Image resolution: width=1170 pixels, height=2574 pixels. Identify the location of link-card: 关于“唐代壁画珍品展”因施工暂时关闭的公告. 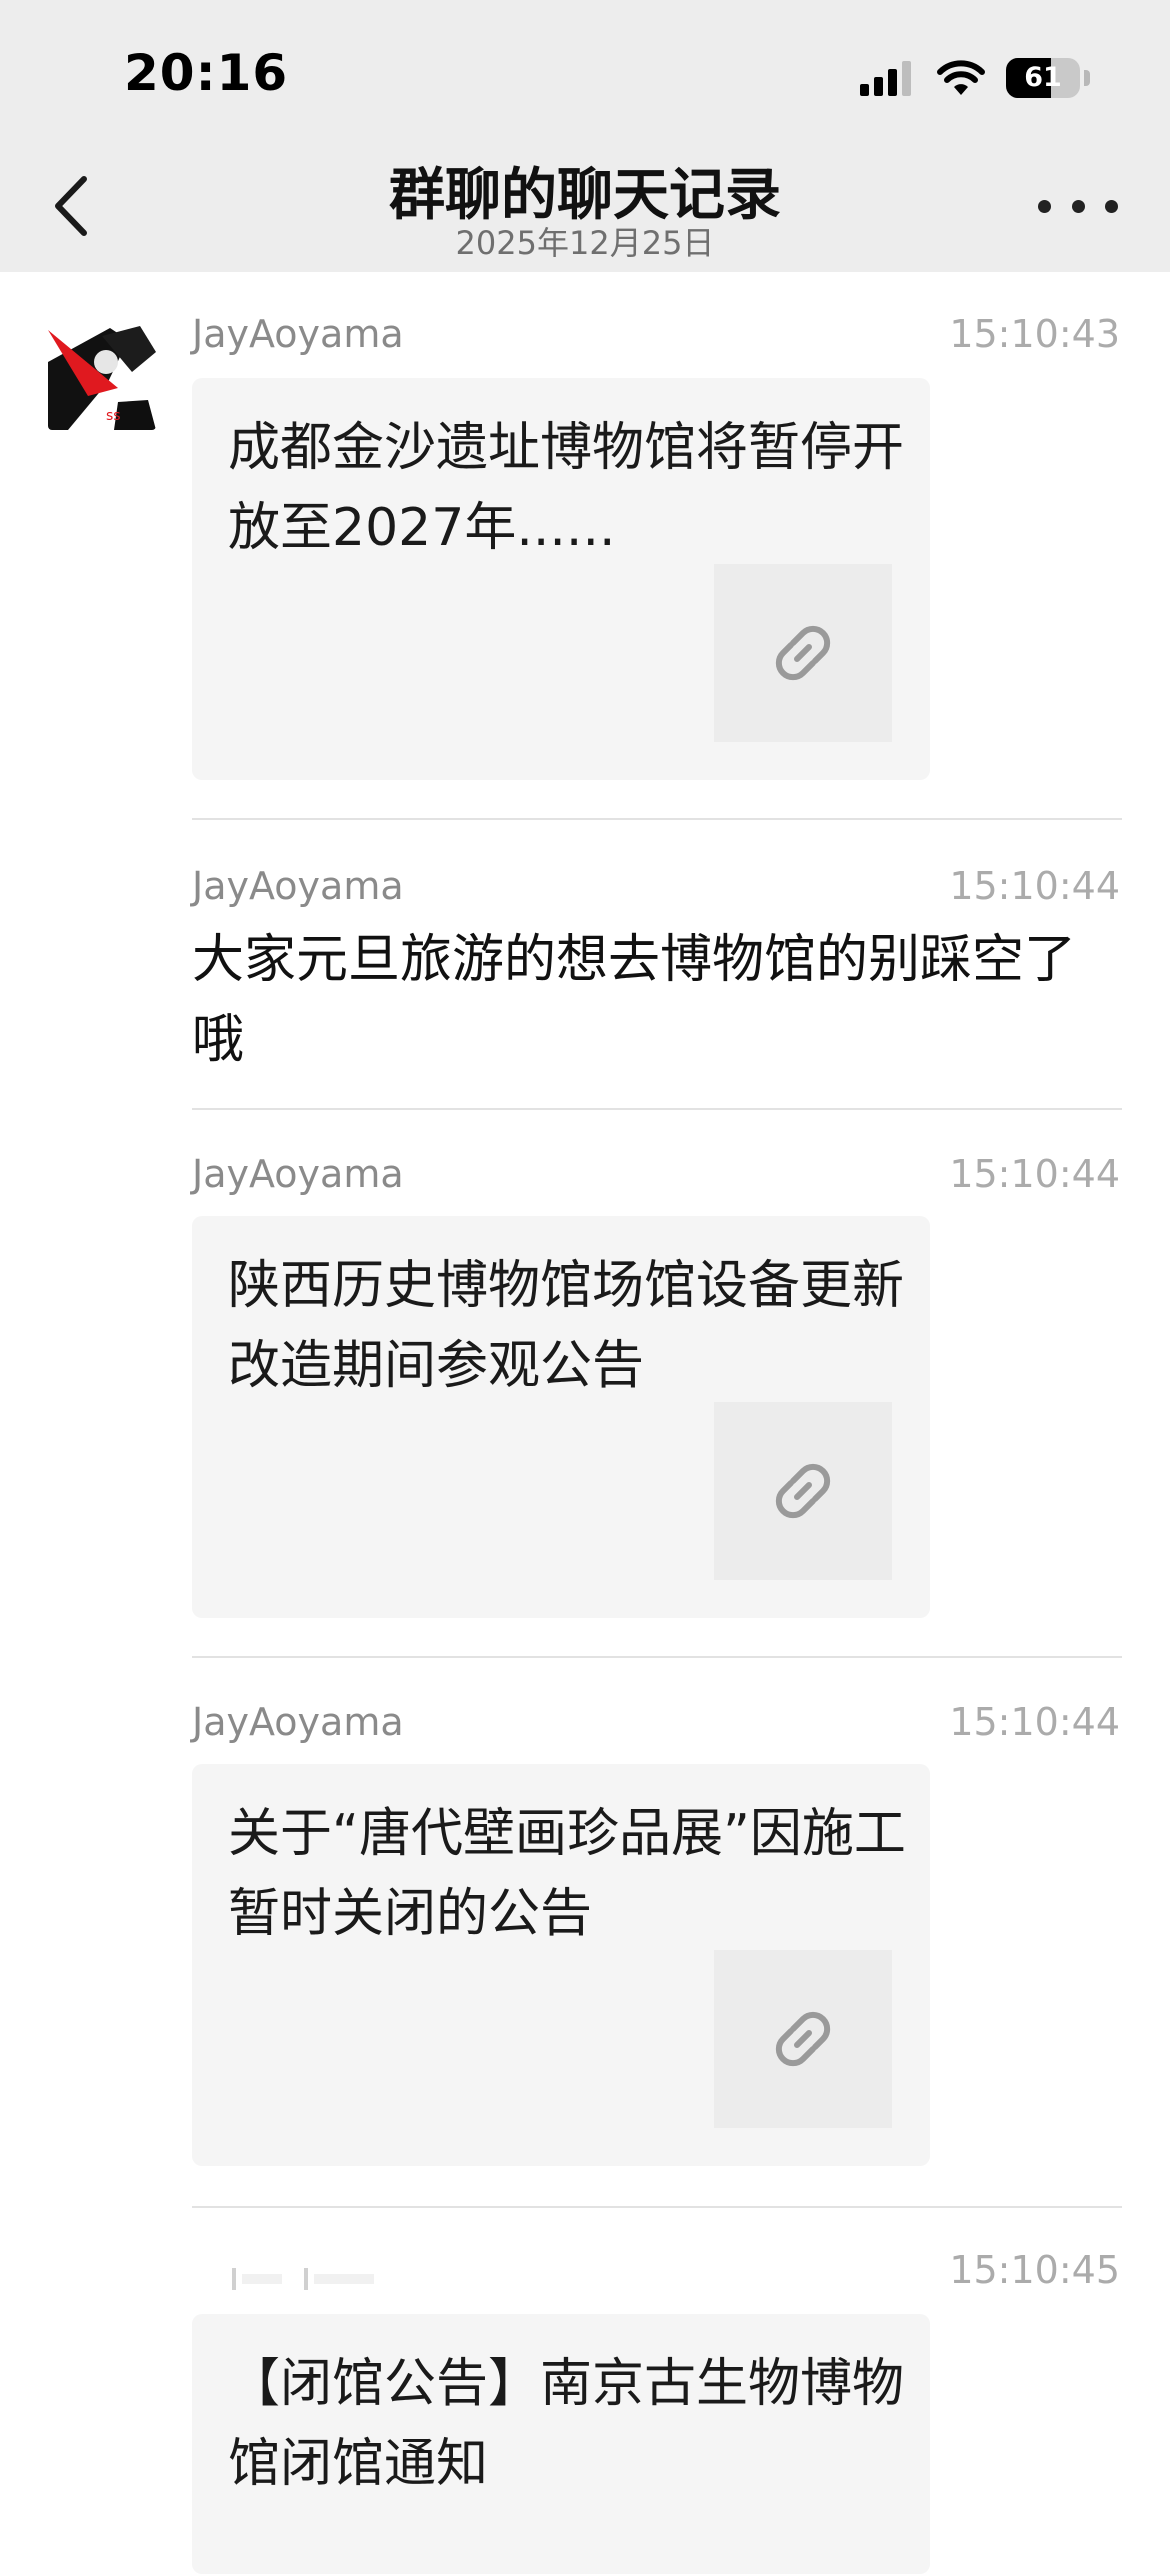
(561, 1965).